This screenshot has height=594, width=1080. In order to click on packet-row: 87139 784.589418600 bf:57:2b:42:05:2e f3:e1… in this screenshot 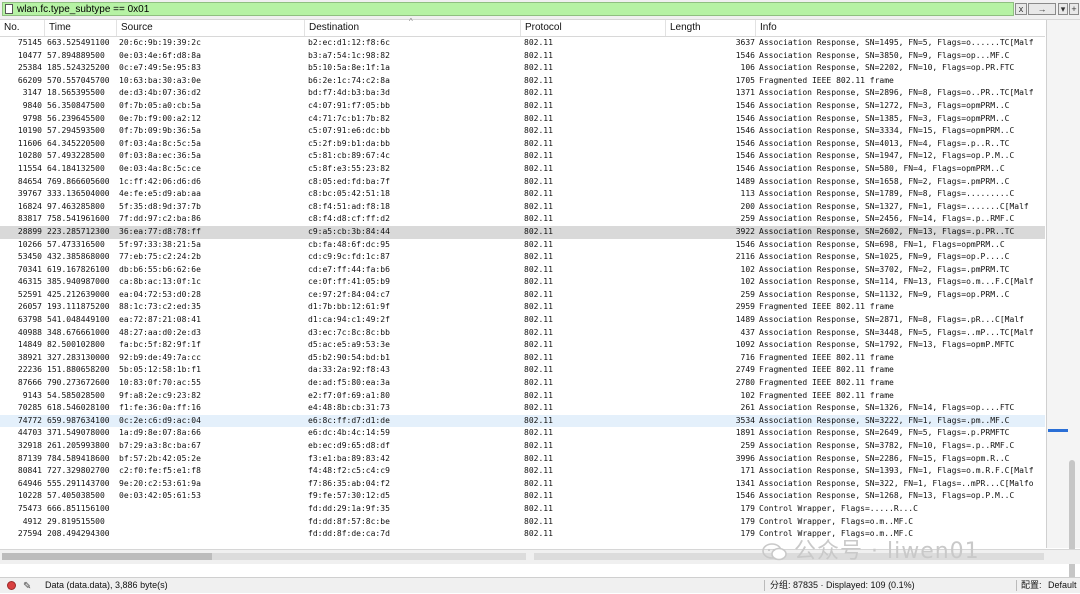, I will do `click(522, 459)`.